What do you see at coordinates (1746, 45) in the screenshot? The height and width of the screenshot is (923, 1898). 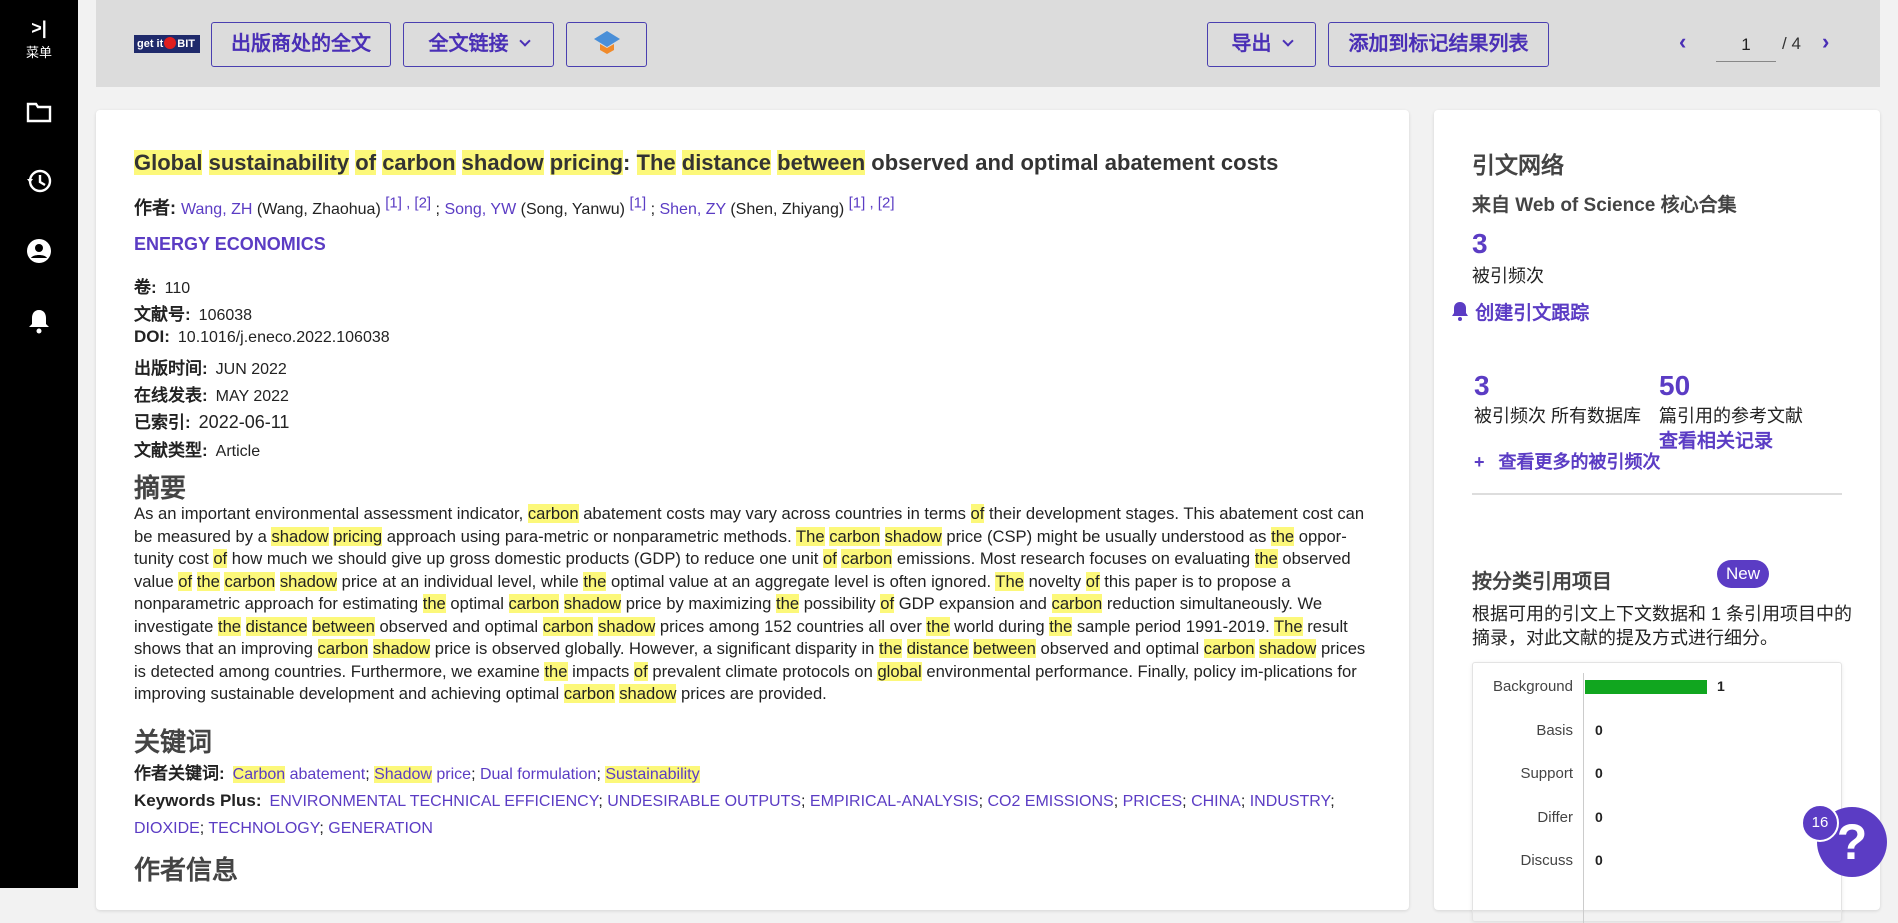 I see `record-number-input` at bounding box center [1746, 45].